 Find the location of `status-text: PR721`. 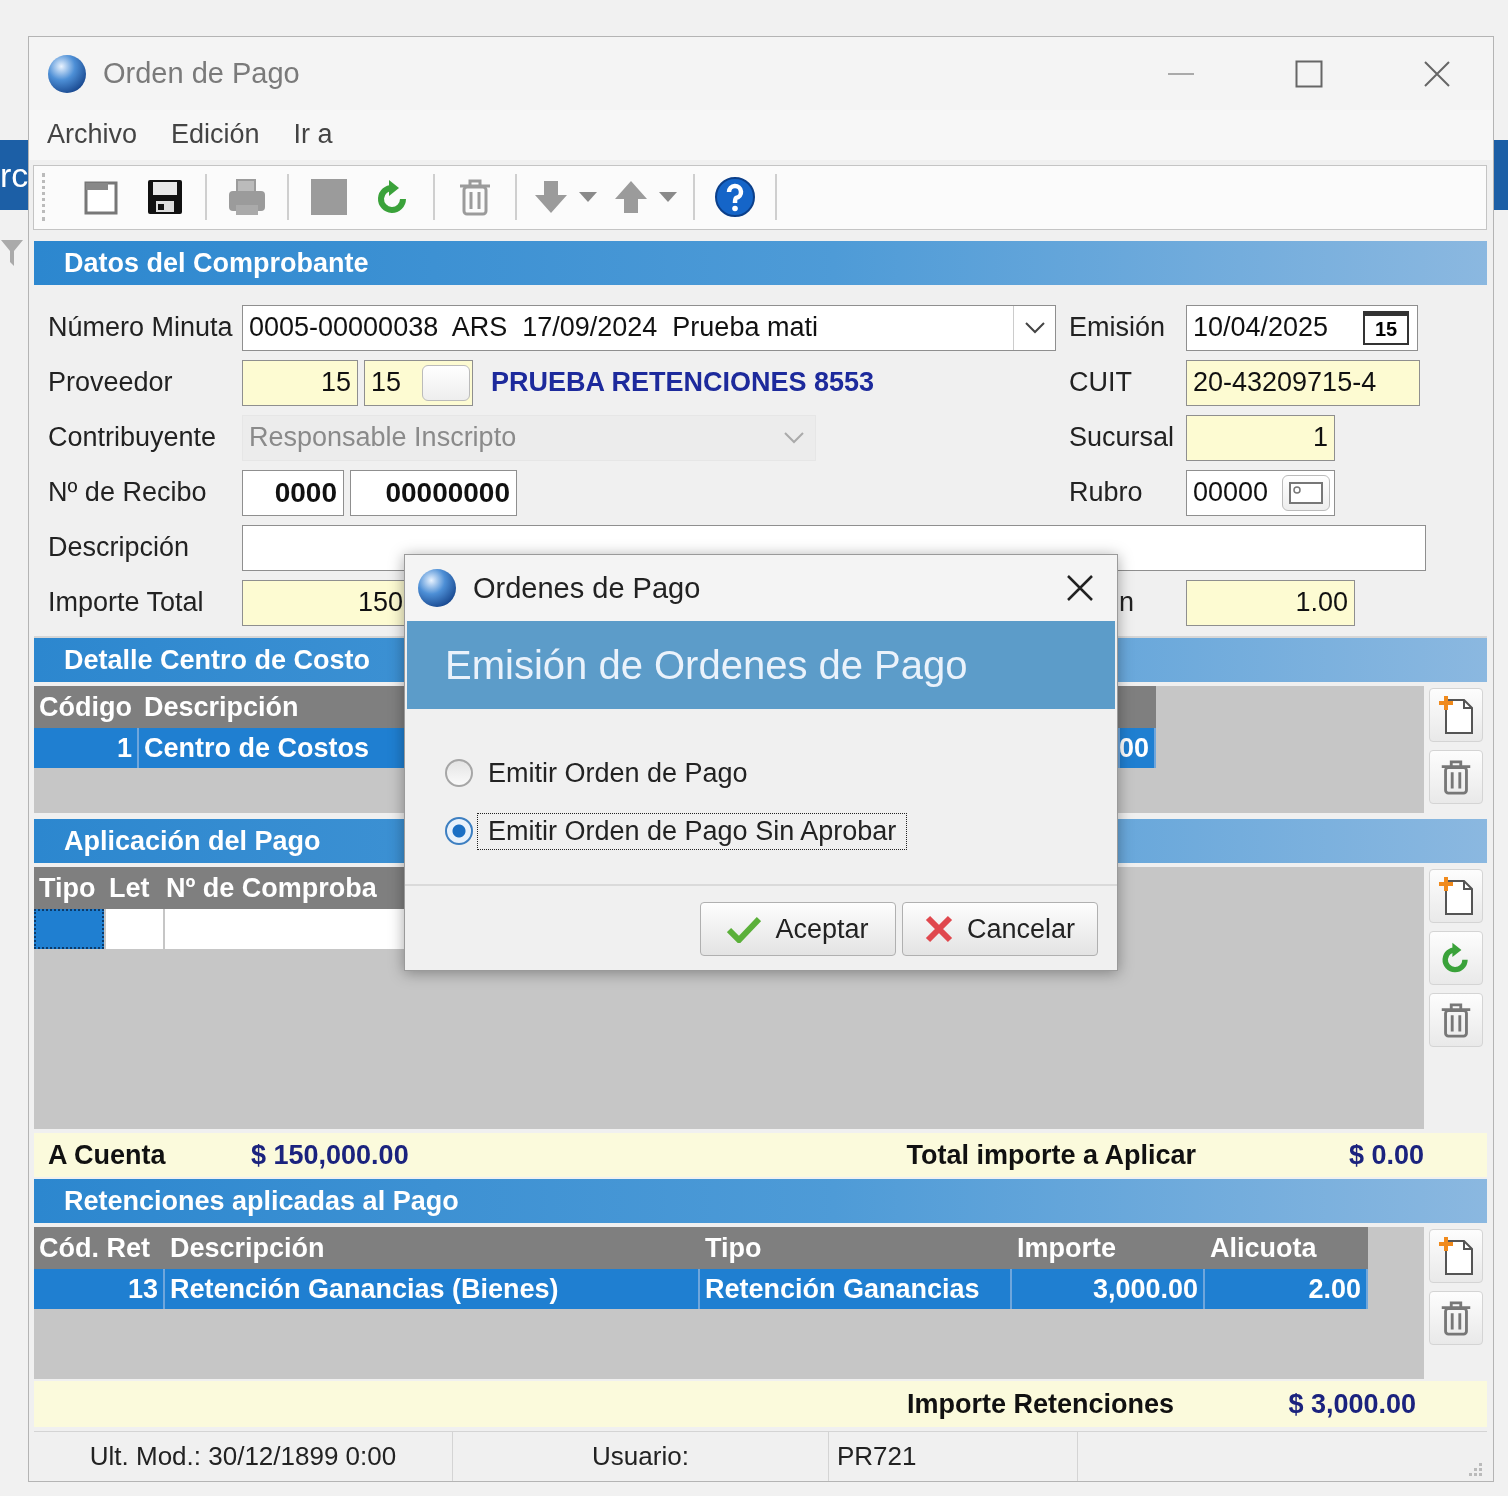

status-text: PR721 is located at coordinates (953, 1456).